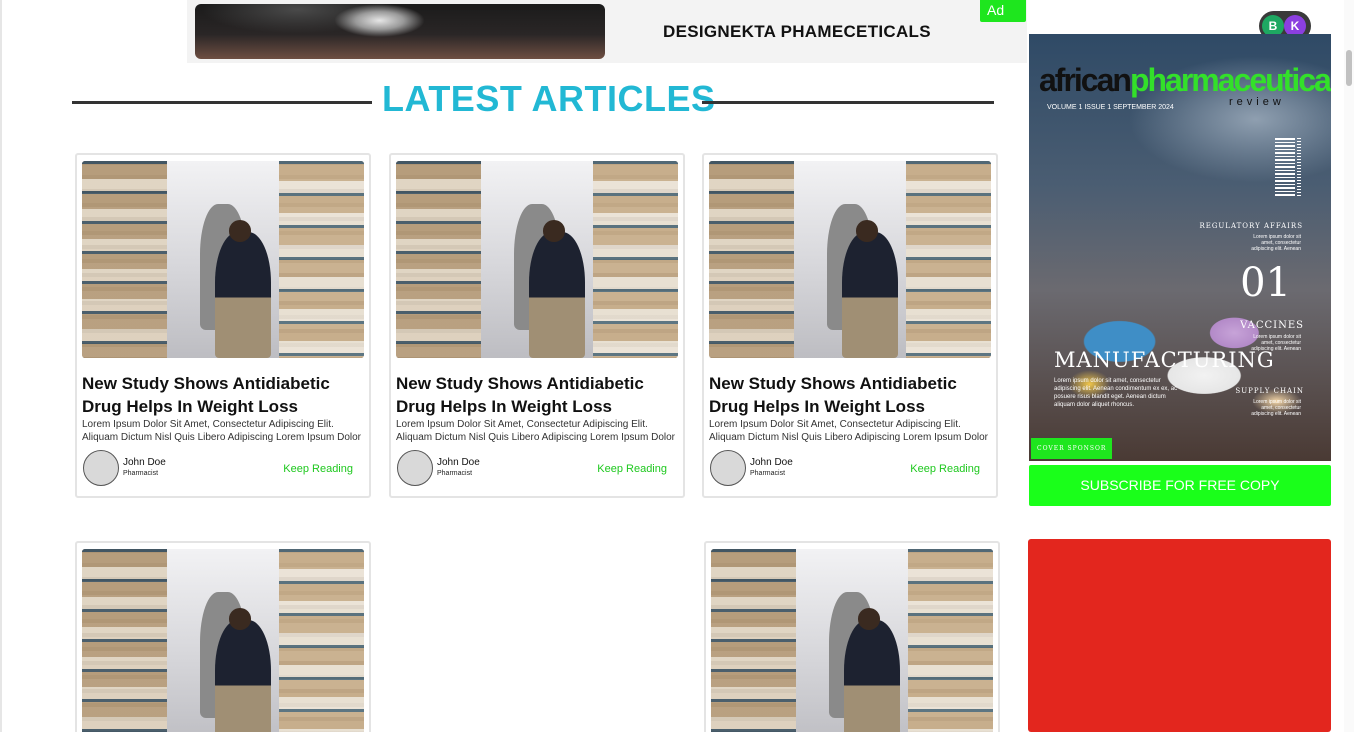  I want to click on section-heading: LATEST ARTICLES, so click(533, 99).